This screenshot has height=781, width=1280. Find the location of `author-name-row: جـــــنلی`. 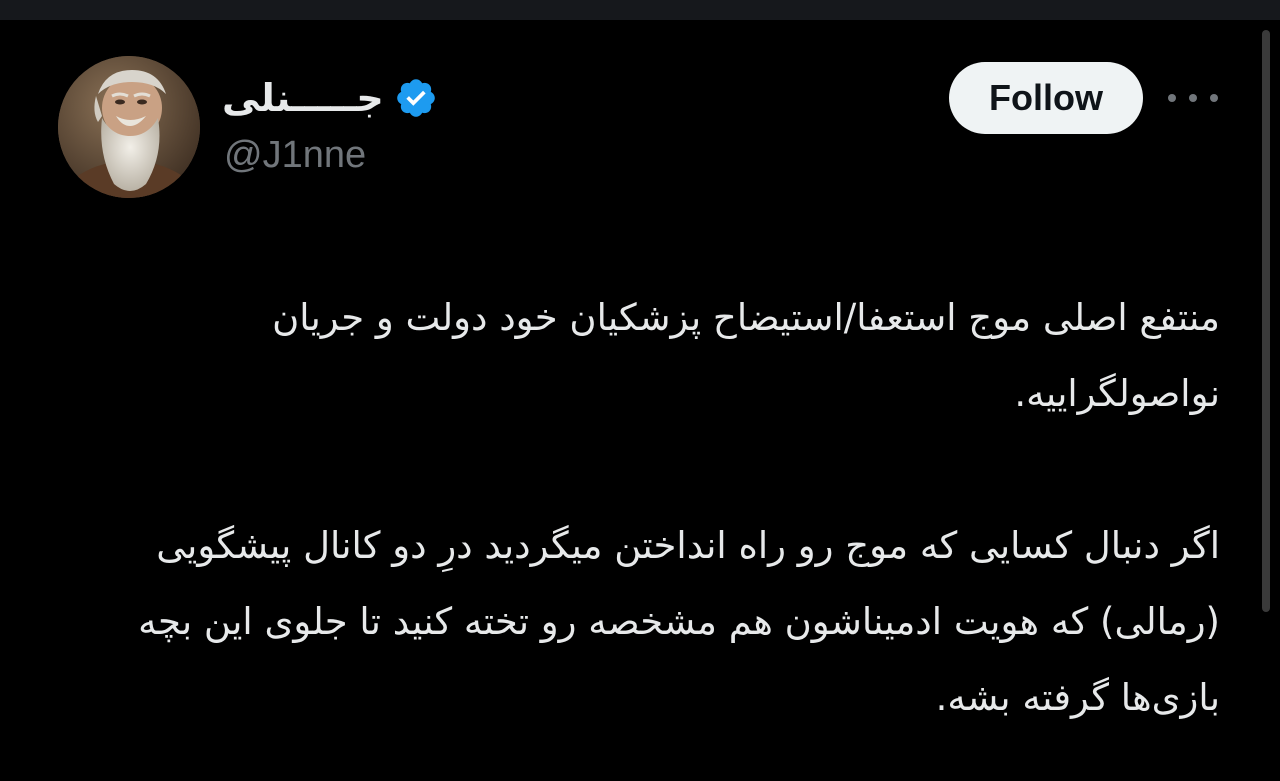

author-name-row: جـــــنلی is located at coordinates (330, 98).